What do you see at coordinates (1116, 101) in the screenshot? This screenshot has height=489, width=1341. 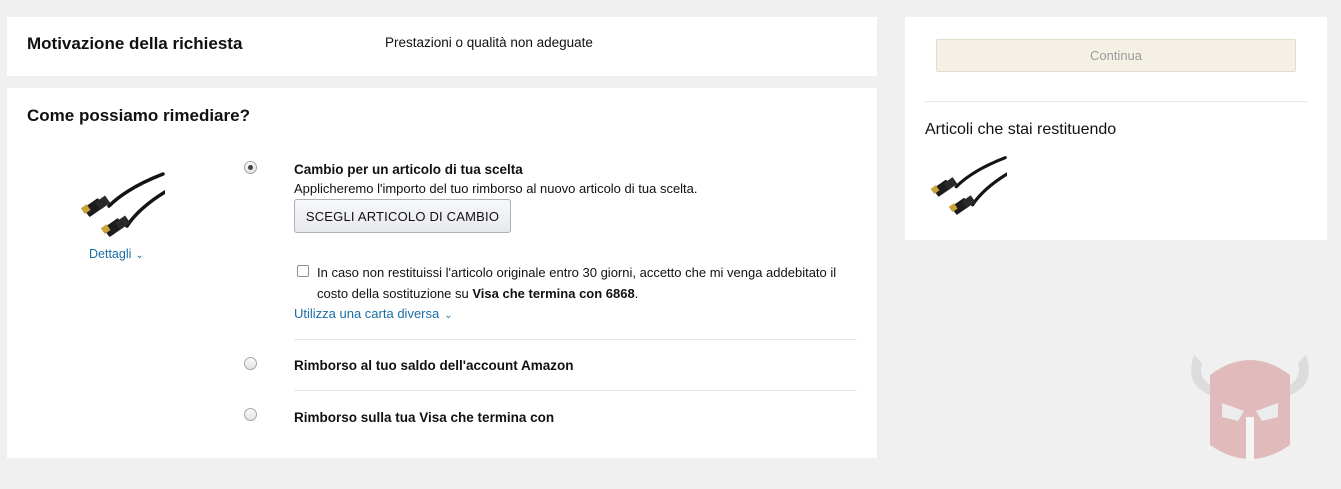 I see `summary-divider` at bounding box center [1116, 101].